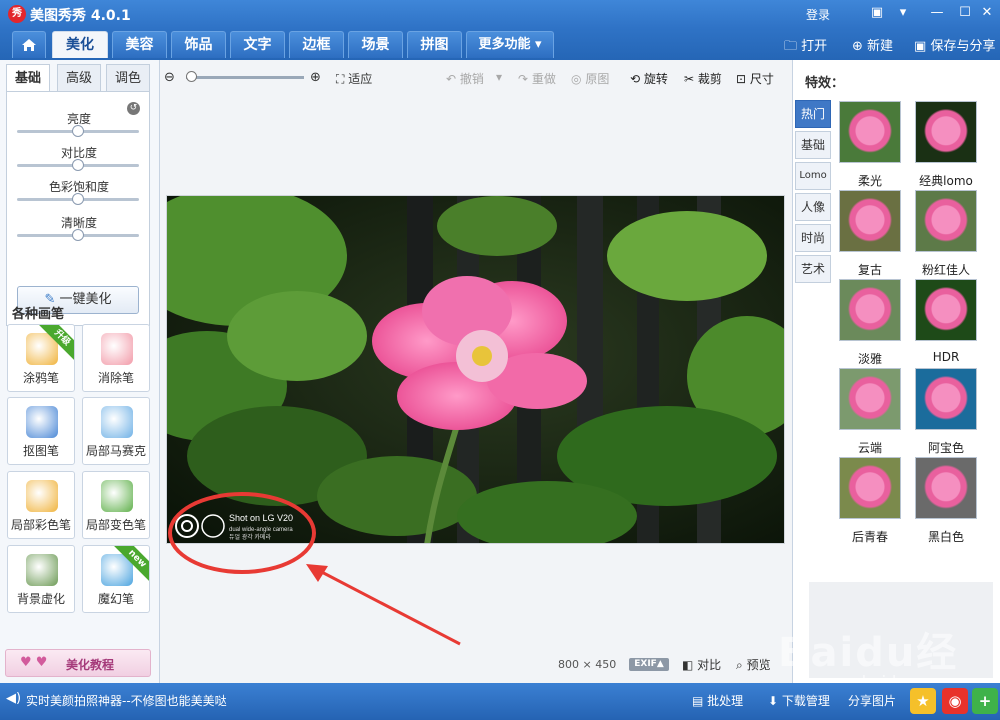 The width and height of the screenshot is (1000, 720). What do you see at coordinates (799, 700) in the screenshot?
I see `download-manager-button: ⬇ 下载管理` at bounding box center [799, 700].